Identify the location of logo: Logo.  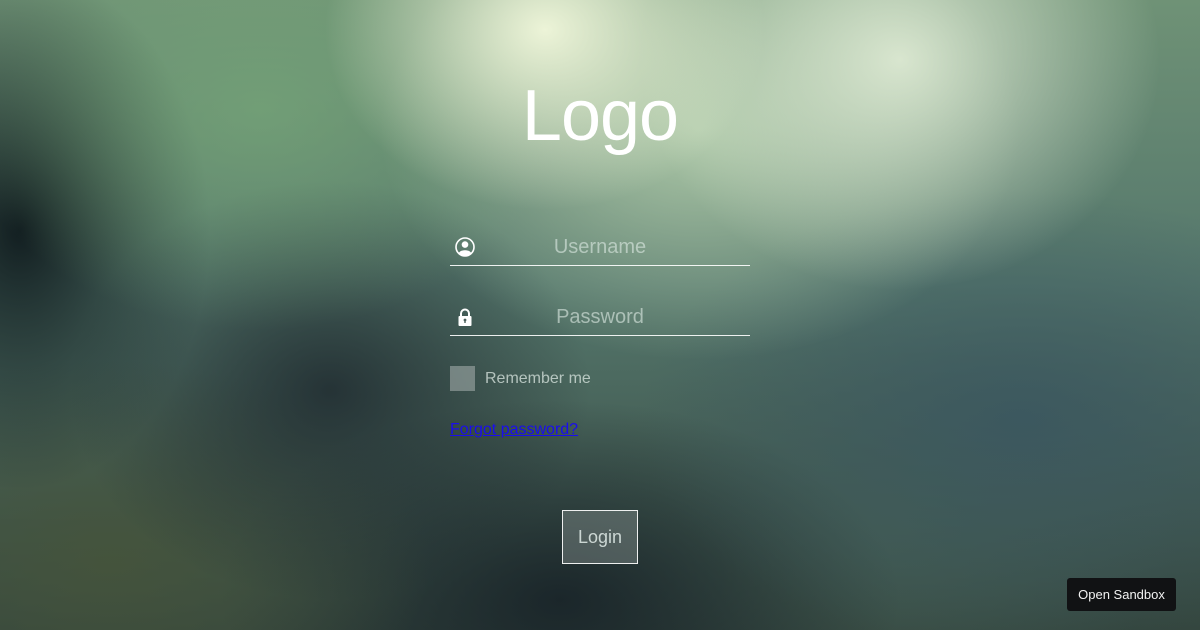
(600, 116).